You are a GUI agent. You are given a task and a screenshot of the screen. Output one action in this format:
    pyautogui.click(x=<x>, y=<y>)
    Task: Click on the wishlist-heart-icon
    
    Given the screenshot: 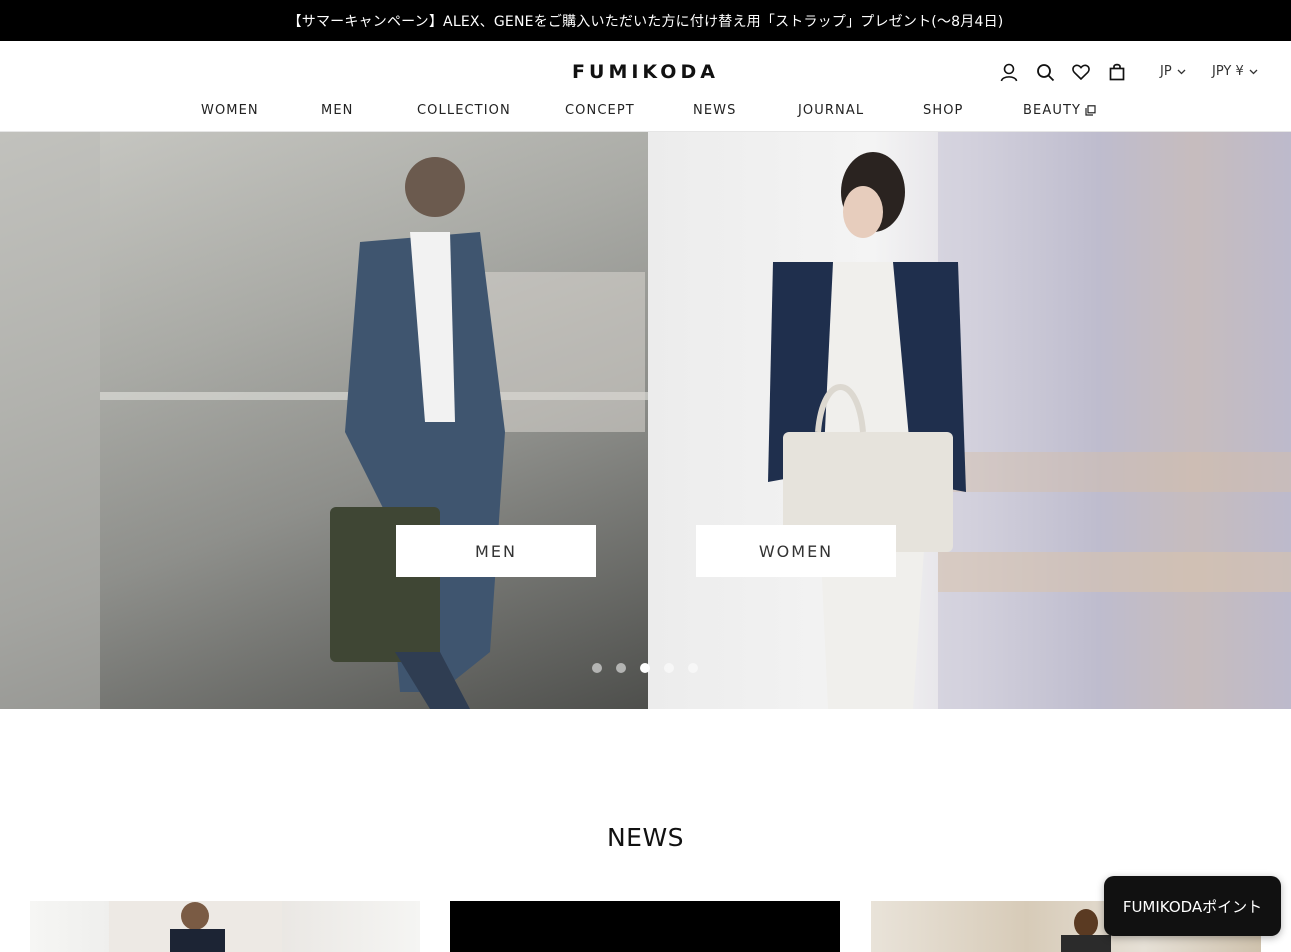 What is the action you would take?
    pyautogui.click(x=1081, y=72)
    